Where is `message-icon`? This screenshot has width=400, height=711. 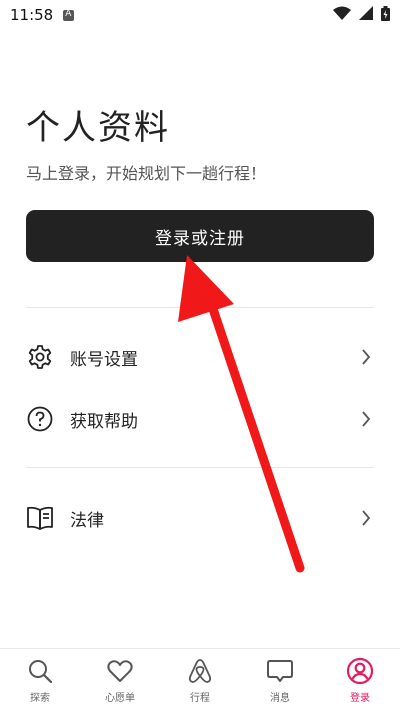 message-icon is located at coordinates (280, 671).